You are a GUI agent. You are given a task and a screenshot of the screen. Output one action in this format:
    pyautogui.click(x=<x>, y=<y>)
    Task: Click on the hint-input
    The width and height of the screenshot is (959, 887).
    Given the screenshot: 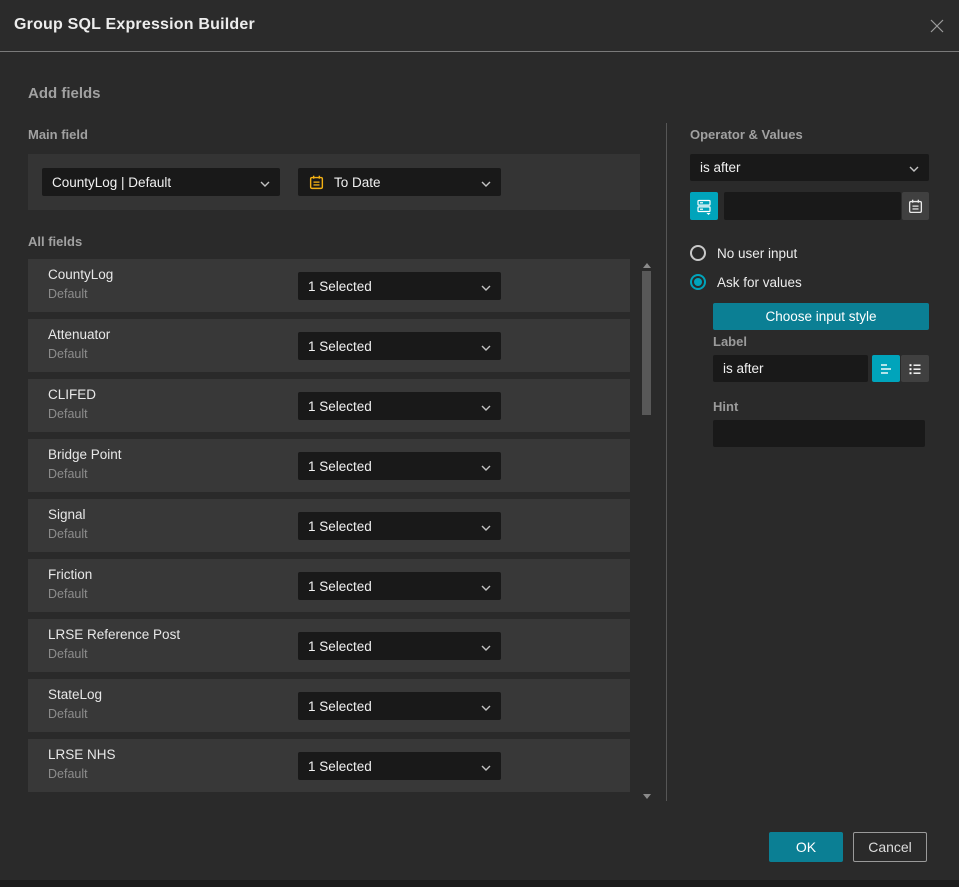 What is the action you would take?
    pyautogui.click(x=819, y=433)
    